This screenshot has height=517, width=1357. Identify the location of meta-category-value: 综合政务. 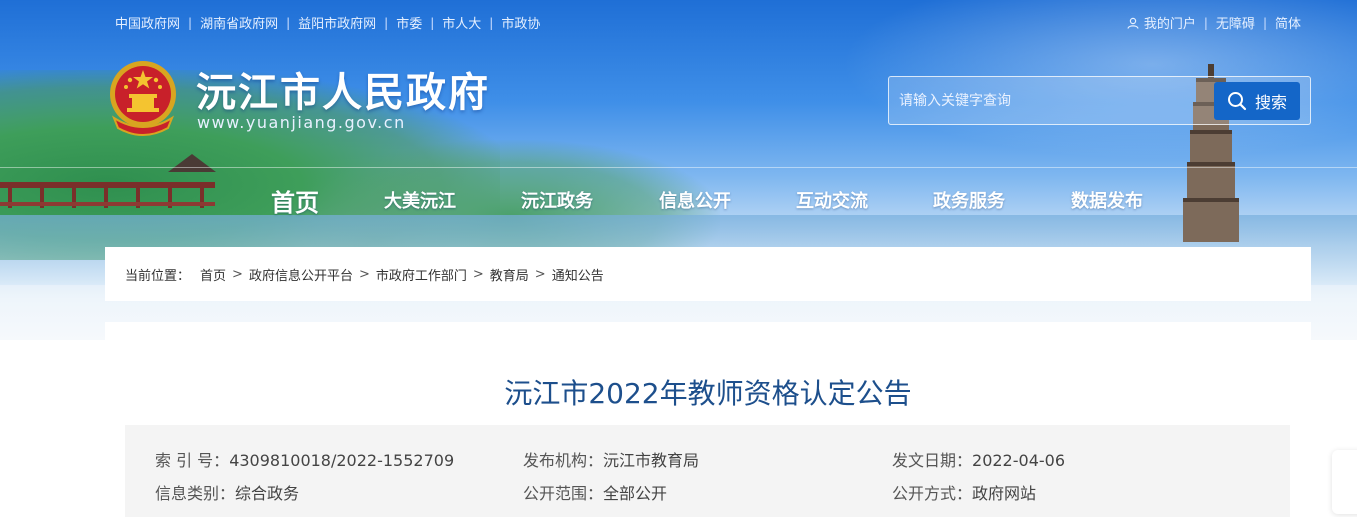
(267, 493).